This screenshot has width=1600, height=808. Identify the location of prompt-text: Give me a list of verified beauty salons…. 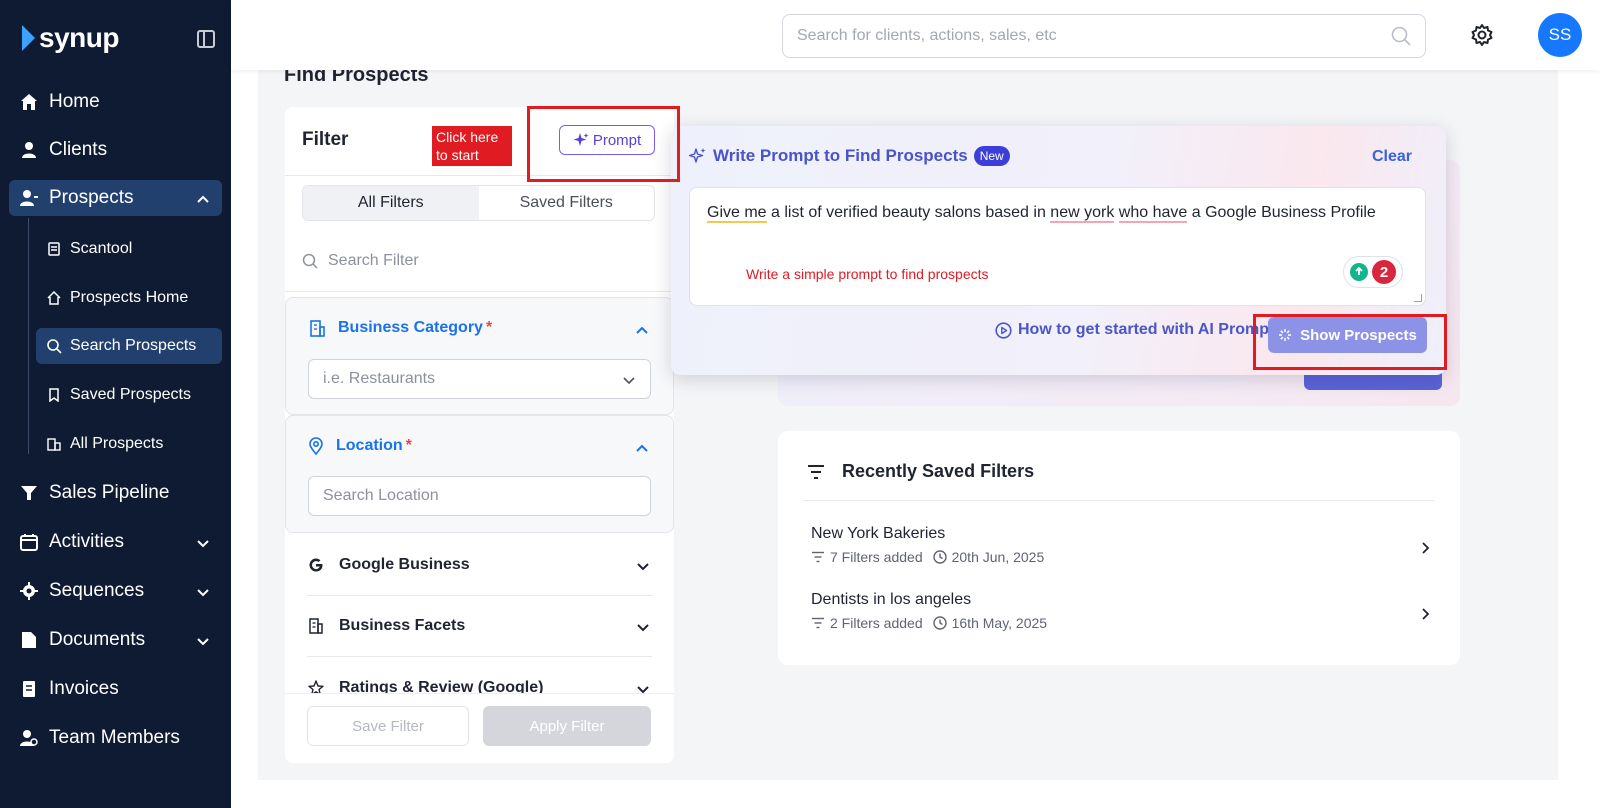
(1041, 213).